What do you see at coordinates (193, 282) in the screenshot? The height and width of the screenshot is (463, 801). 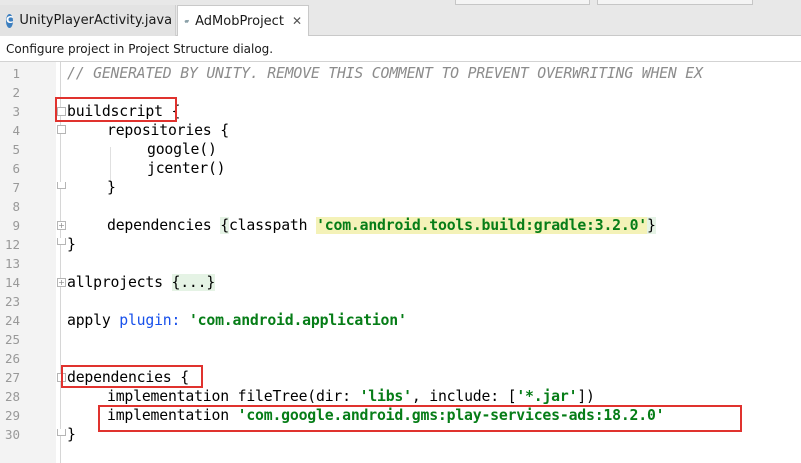 I see `collapsed-block: {...}` at bounding box center [193, 282].